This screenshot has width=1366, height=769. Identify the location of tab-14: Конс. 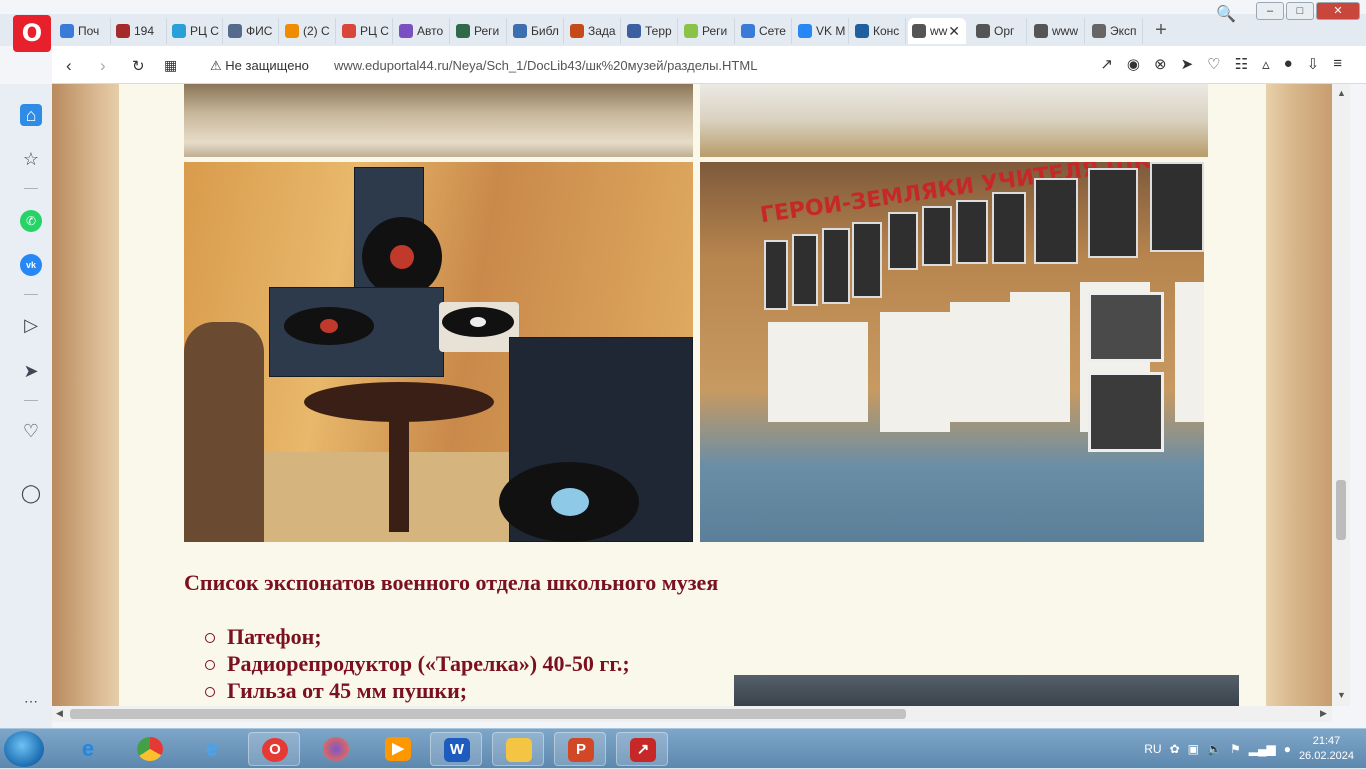
(878, 31).